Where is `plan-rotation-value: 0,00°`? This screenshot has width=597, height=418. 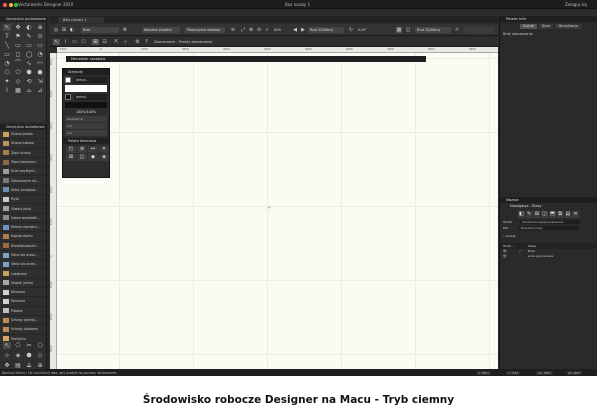 plan-rotation-value: 0,00° is located at coordinates (369, 30).